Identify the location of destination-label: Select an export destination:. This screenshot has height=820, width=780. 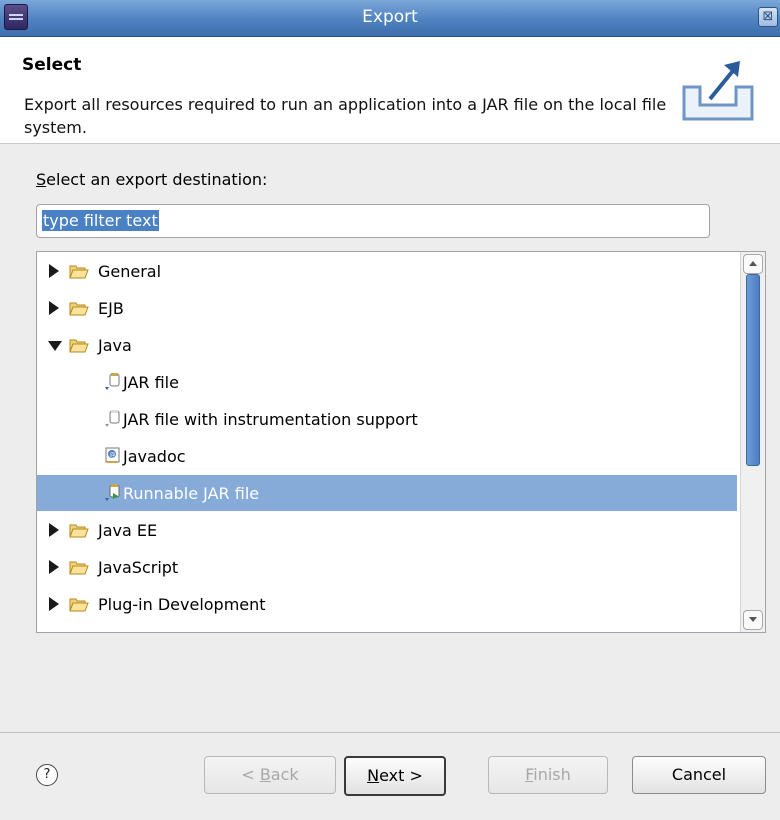
(151, 179).